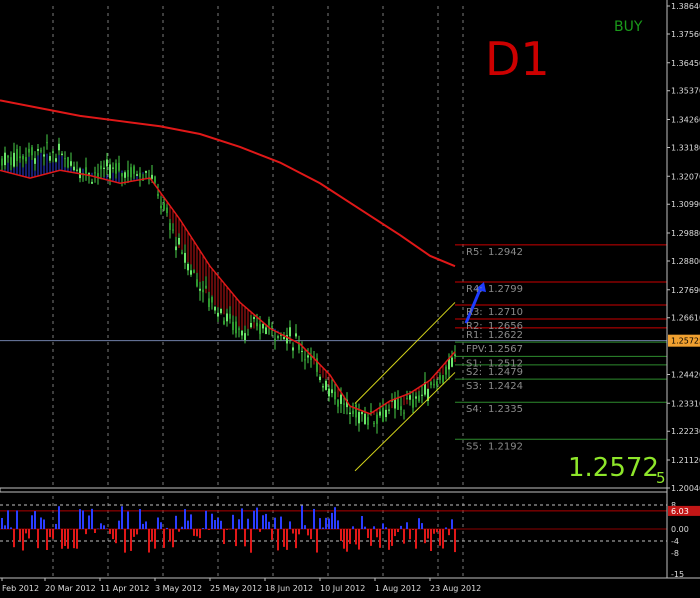  What do you see at coordinates (474, 386) in the screenshot?
I see `pivot-label-name: S3:` at bounding box center [474, 386].